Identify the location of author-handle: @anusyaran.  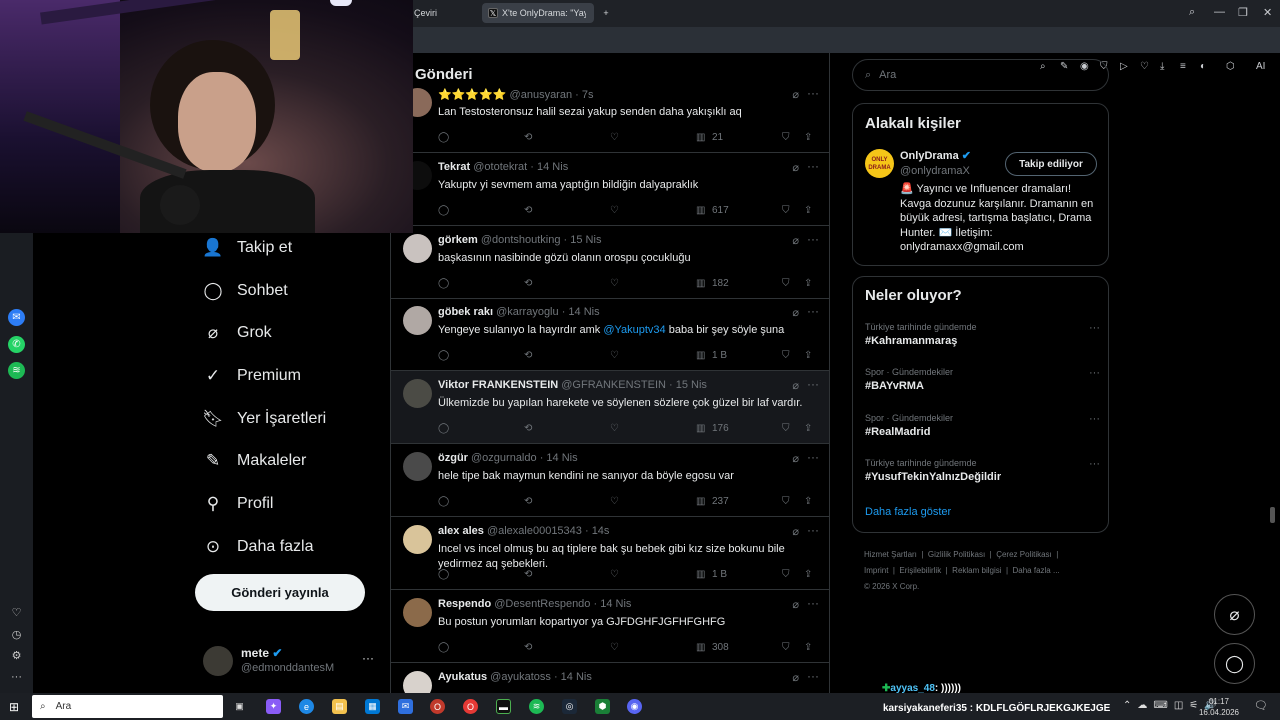
(541, 95).